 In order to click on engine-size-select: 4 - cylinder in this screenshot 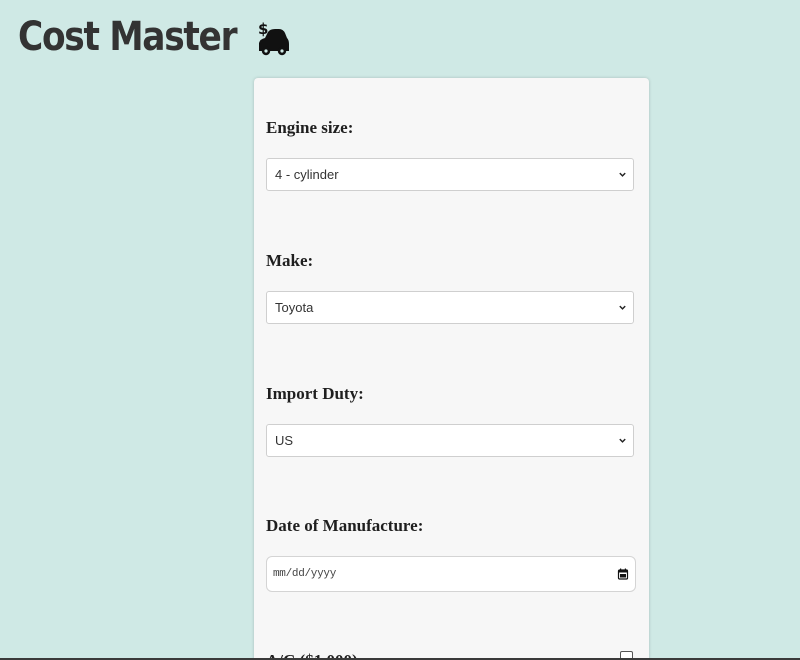, I will do `click(450, 174)`.